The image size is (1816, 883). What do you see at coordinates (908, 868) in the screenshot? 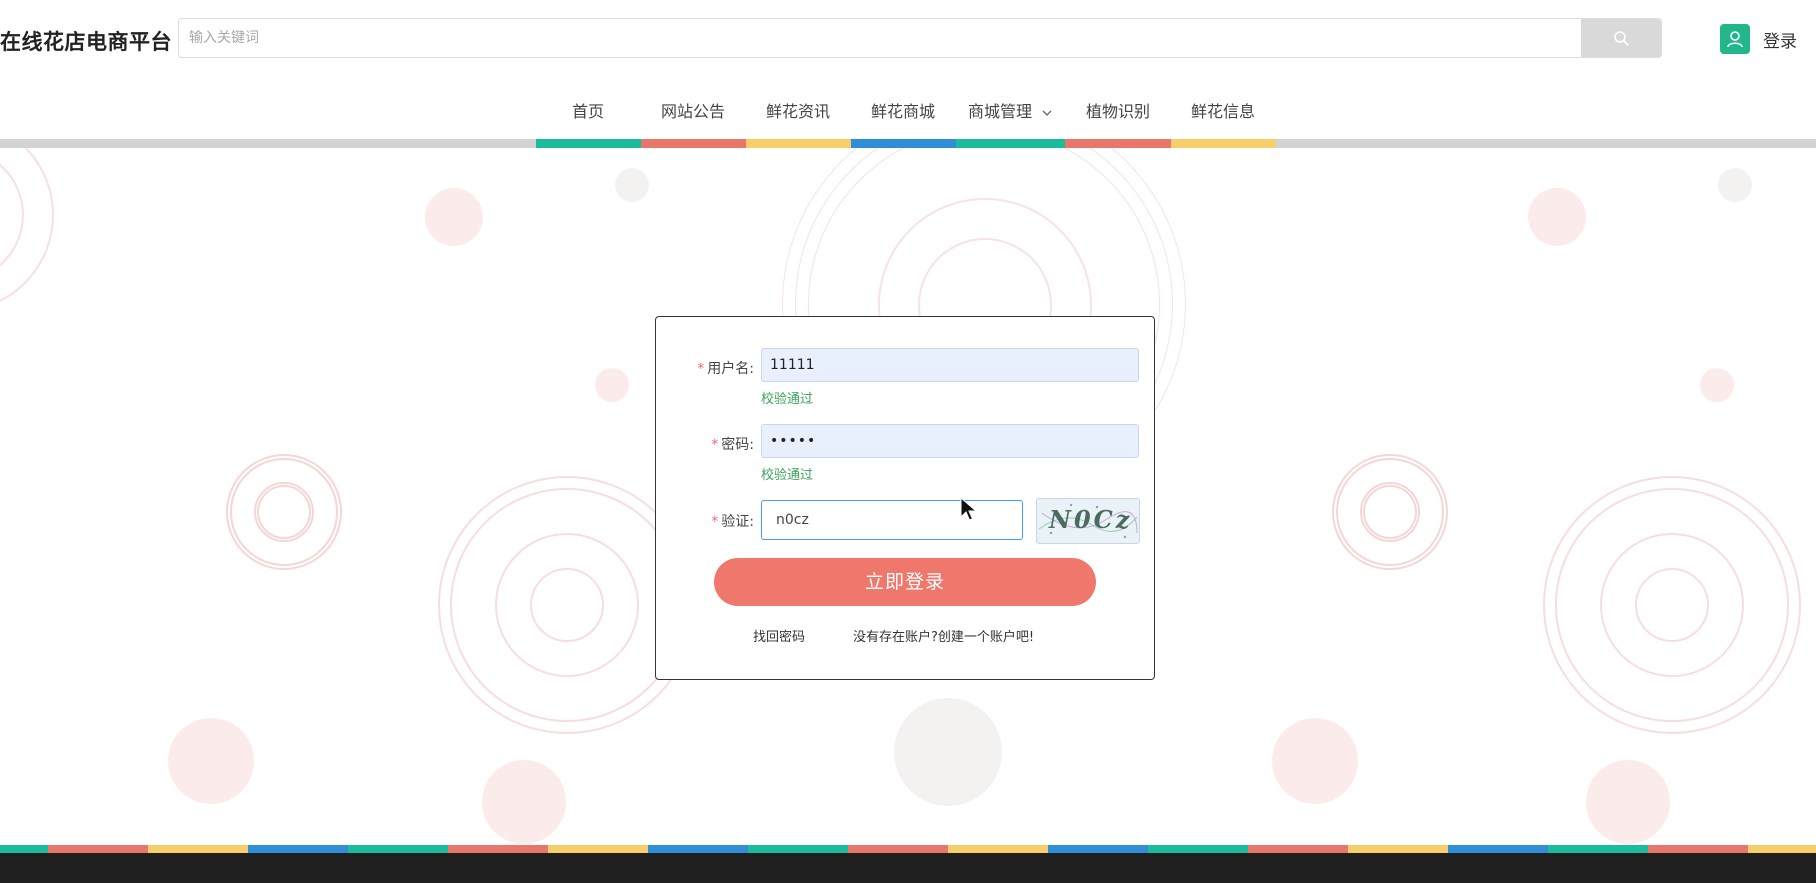
I see `page-footer` at bounding box center [908, 868].